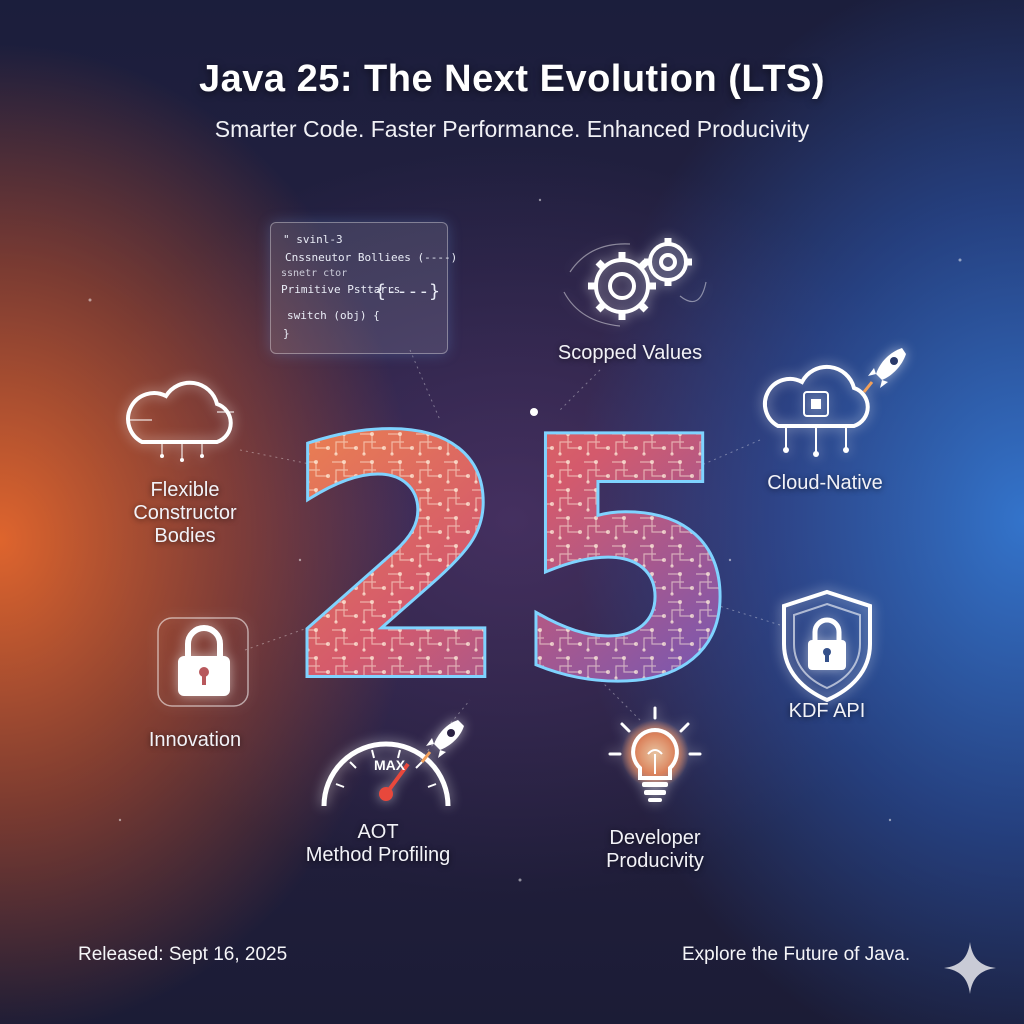 The height and width of the screenshot is (1024, 1024). I want to click on release-date: Released: Sept 16, 2025, so click(183, 954).